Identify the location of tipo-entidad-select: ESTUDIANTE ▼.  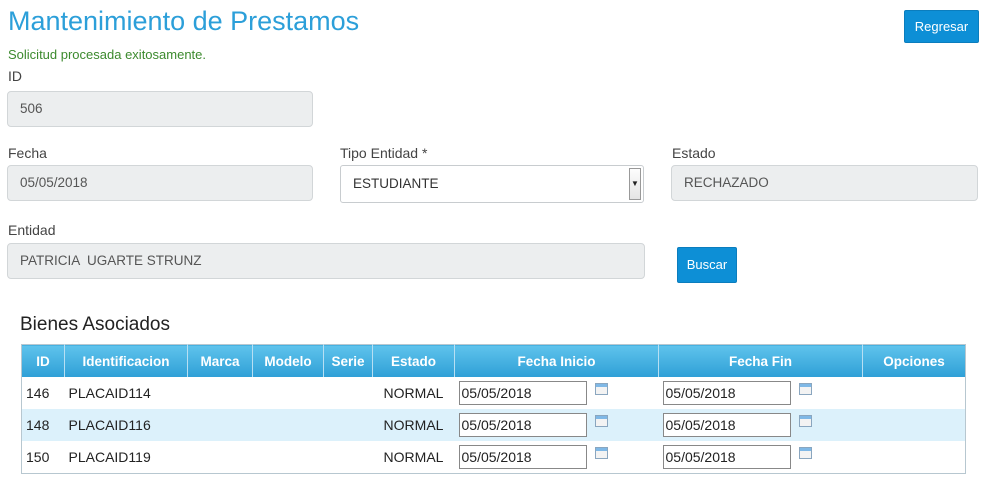
(492, 184).